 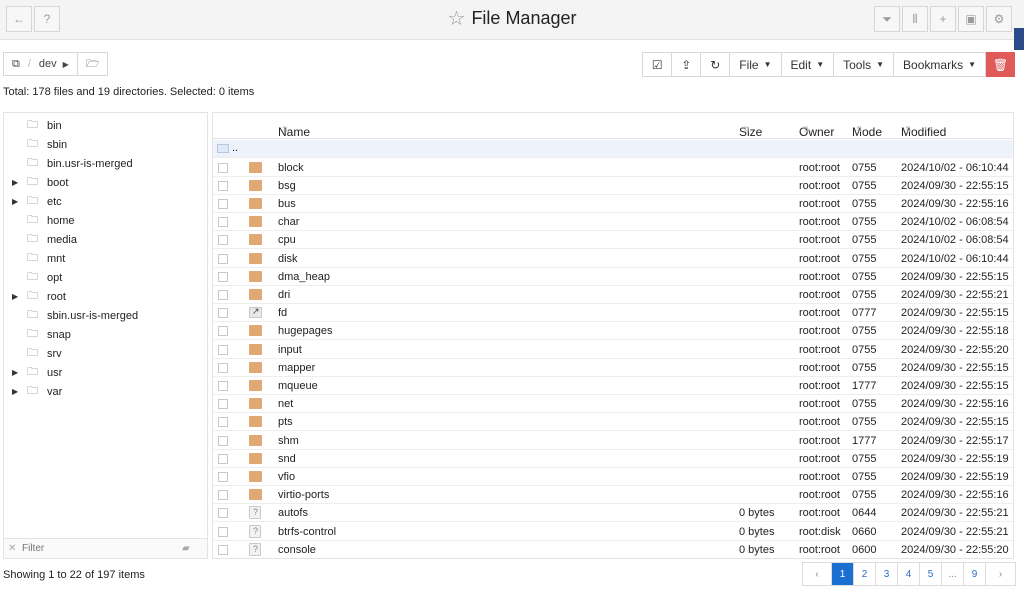 What do you see at coordinates (613, 149) in the screenshot?
I see `parent-dir-row: ..` at bounding box center [613, 149].